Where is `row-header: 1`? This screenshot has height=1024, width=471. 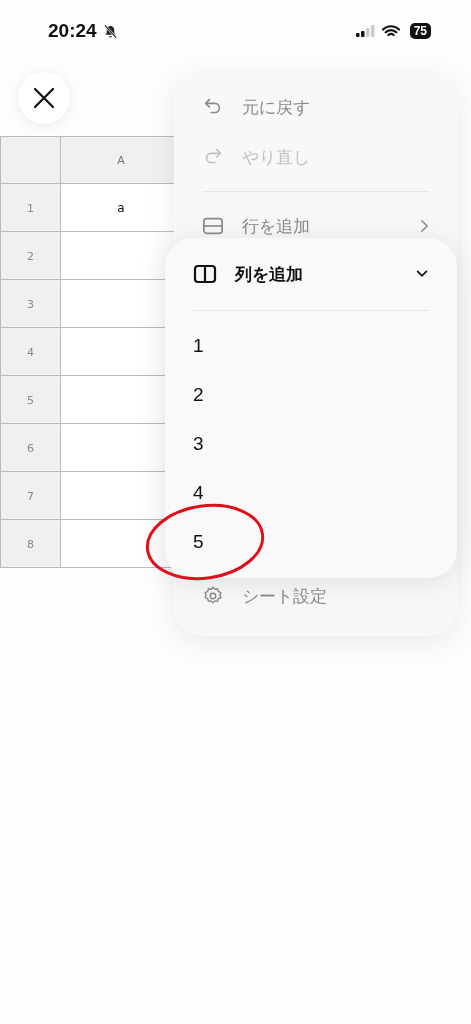
row-header: 1 is located at coordinates (31, 208).